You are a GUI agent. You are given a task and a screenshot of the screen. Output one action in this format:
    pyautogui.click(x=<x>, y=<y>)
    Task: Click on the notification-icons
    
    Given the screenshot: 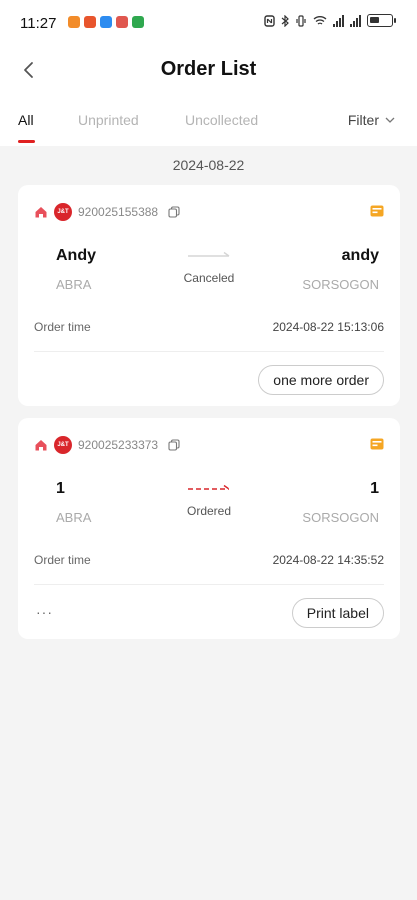 What is the action you would take?
    pyautogui.click(x=106, y=22)
    